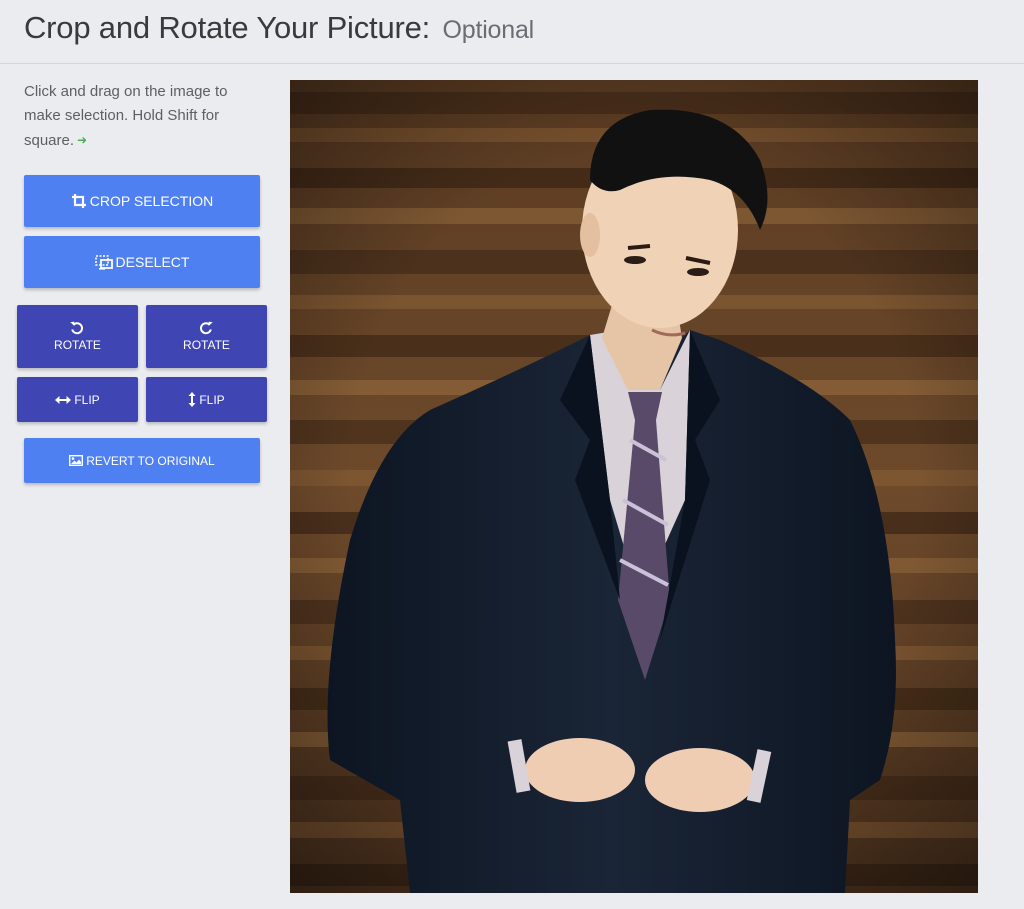  I want to click on crop-selection-button: CROP SELECTION, so click(142, 201).